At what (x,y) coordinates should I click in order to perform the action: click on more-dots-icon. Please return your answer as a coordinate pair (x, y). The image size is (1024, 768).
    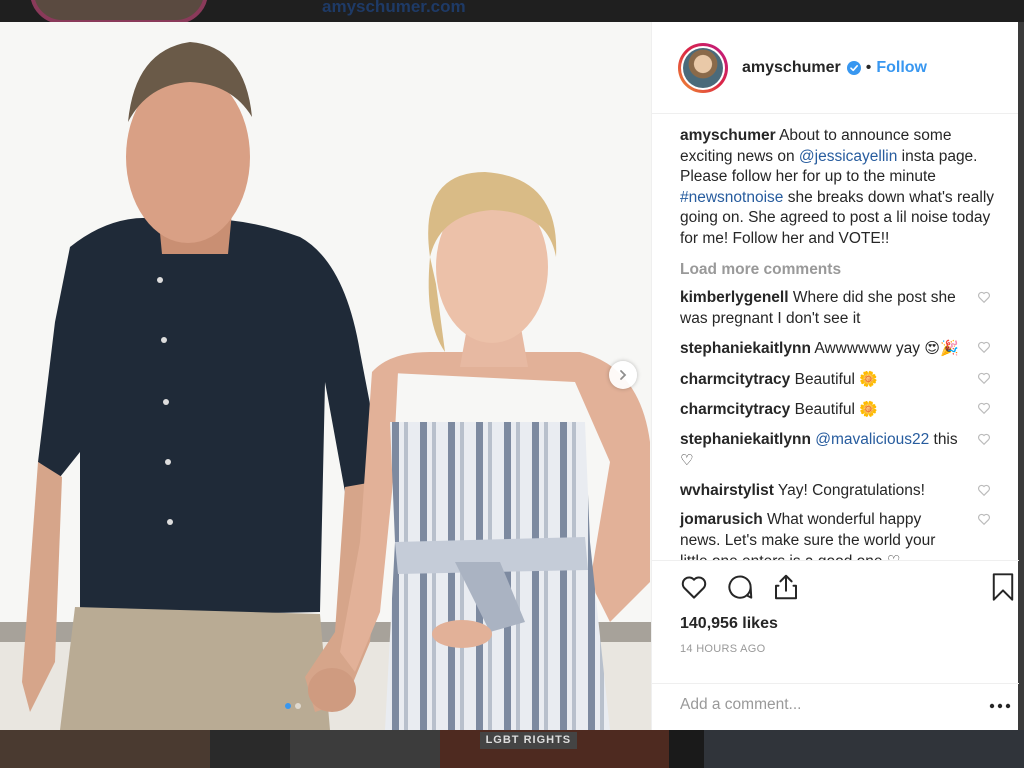
    Looking at the image, I should click on (1000, 706).